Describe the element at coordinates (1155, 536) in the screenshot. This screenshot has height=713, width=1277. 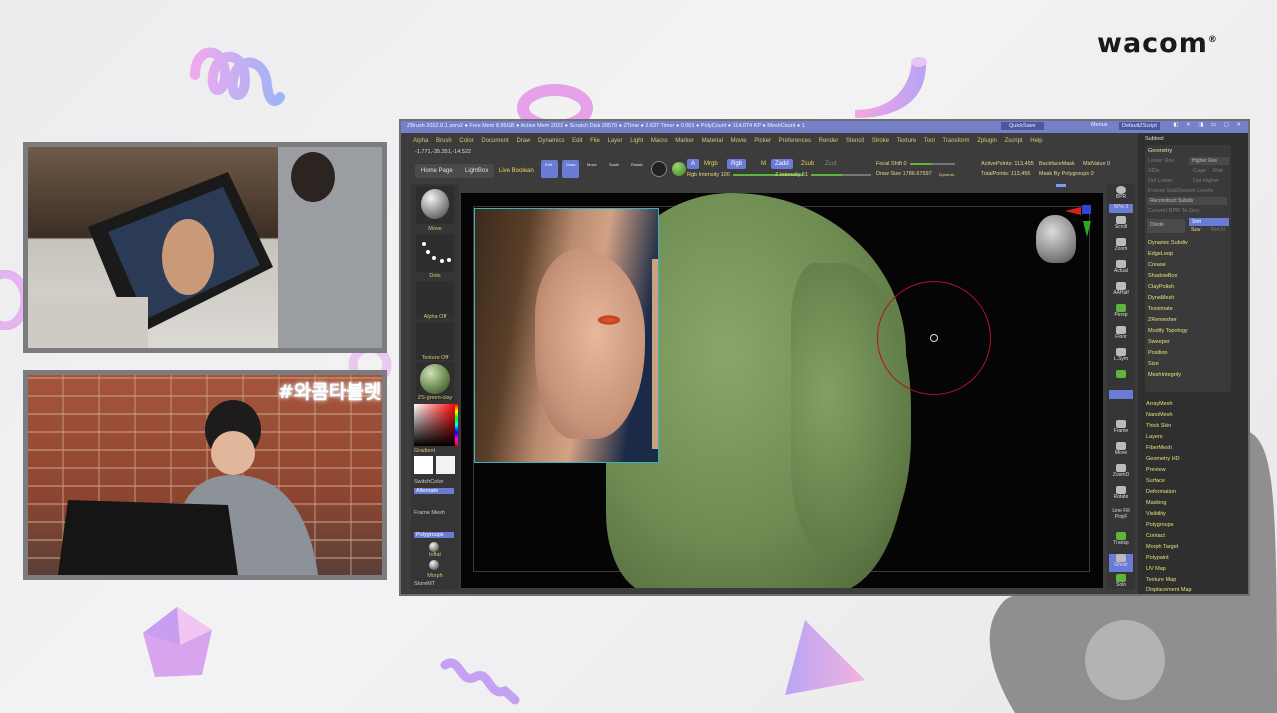
I see `contact-section: Contact` at that location.